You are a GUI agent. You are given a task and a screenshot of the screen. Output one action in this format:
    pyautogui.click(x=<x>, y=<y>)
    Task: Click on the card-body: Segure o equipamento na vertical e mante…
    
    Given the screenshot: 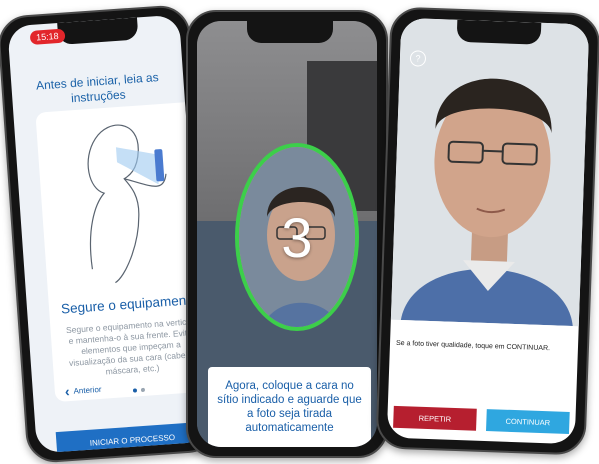 What is the action you would take?
    pyautogui.click(x=130, y=346)
    